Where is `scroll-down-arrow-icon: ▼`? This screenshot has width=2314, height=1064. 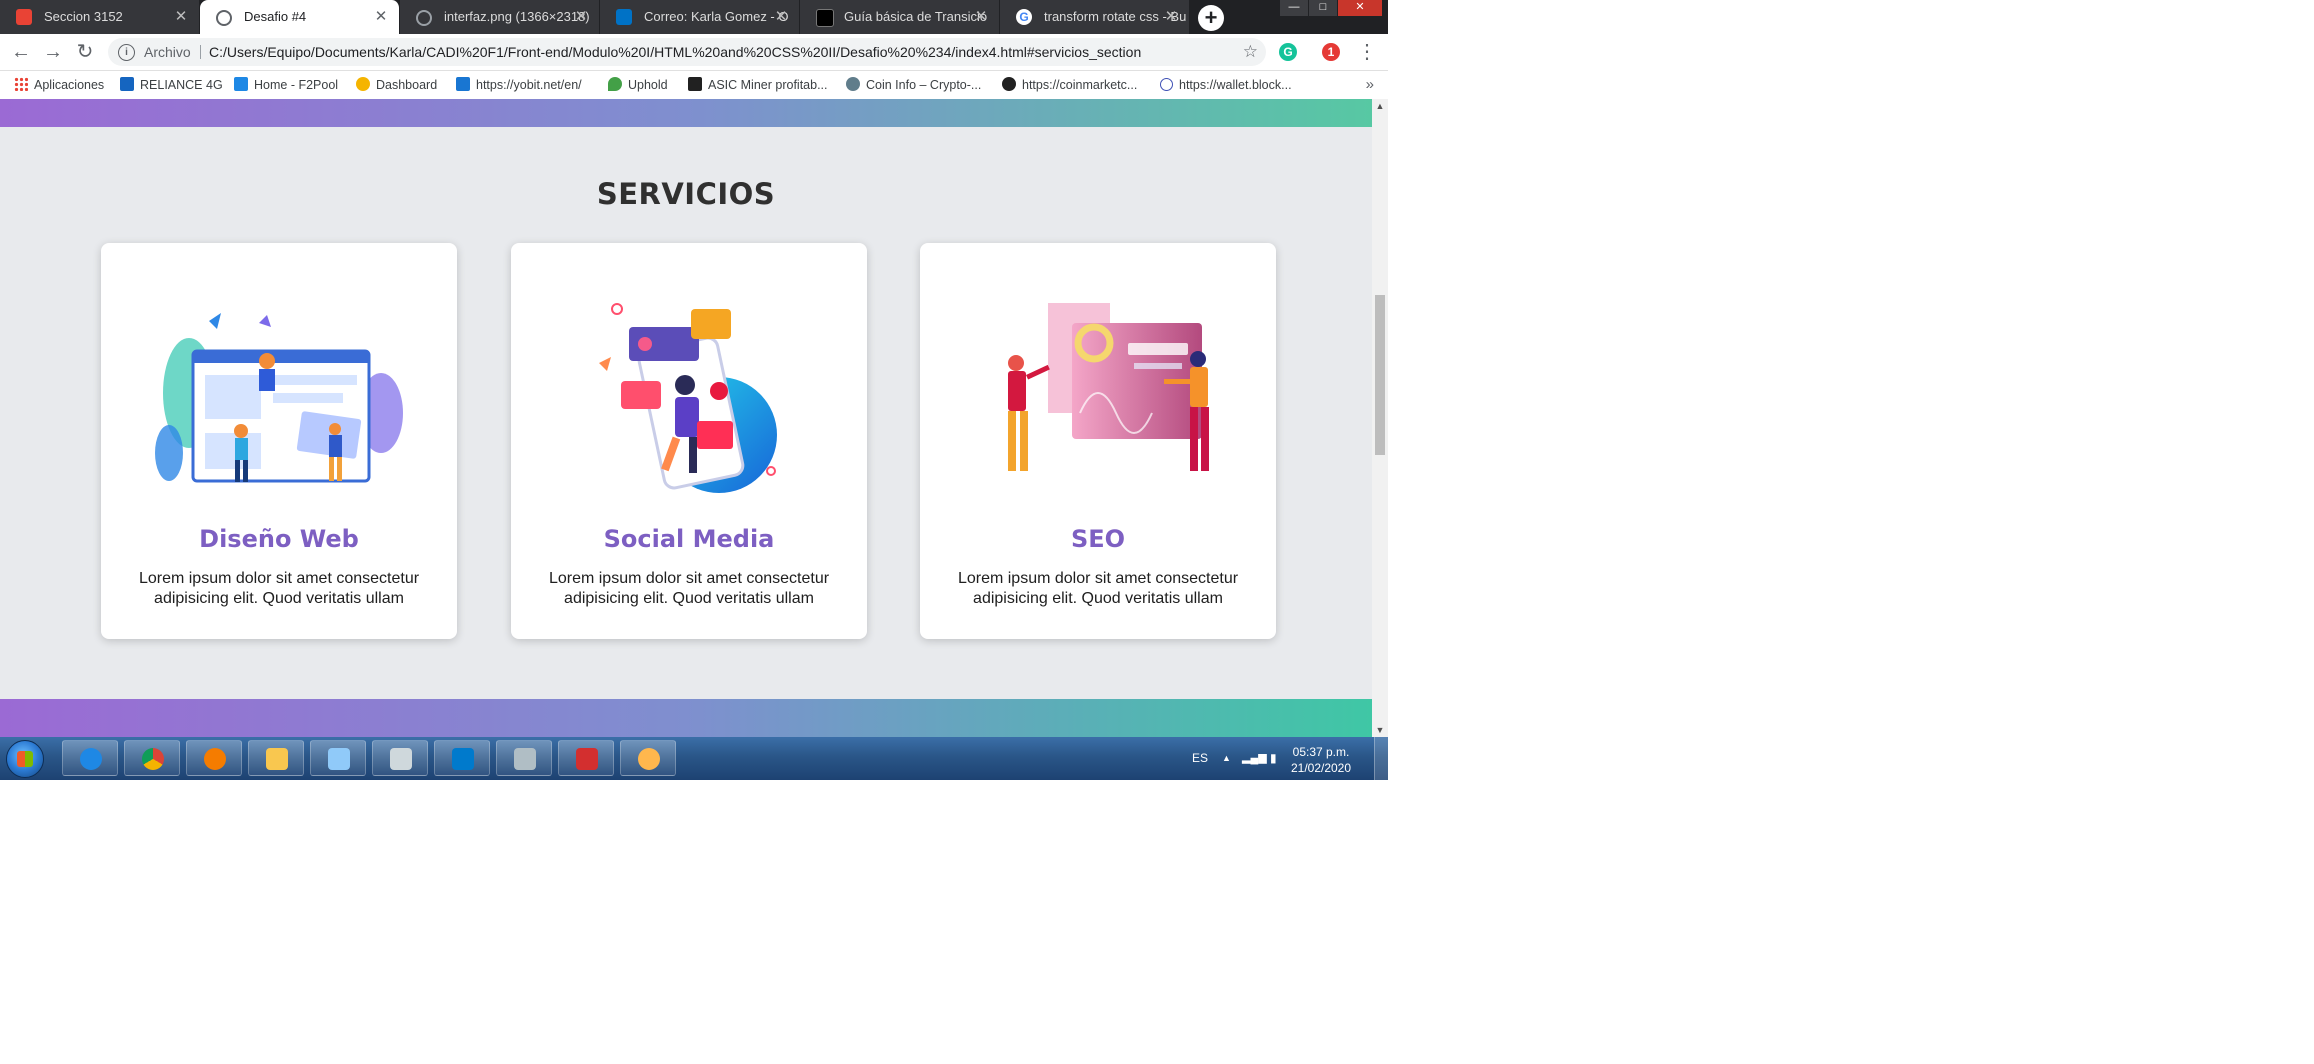 scroll-down-arrow-icon: ▼ is located at coordinates (1380, 730).